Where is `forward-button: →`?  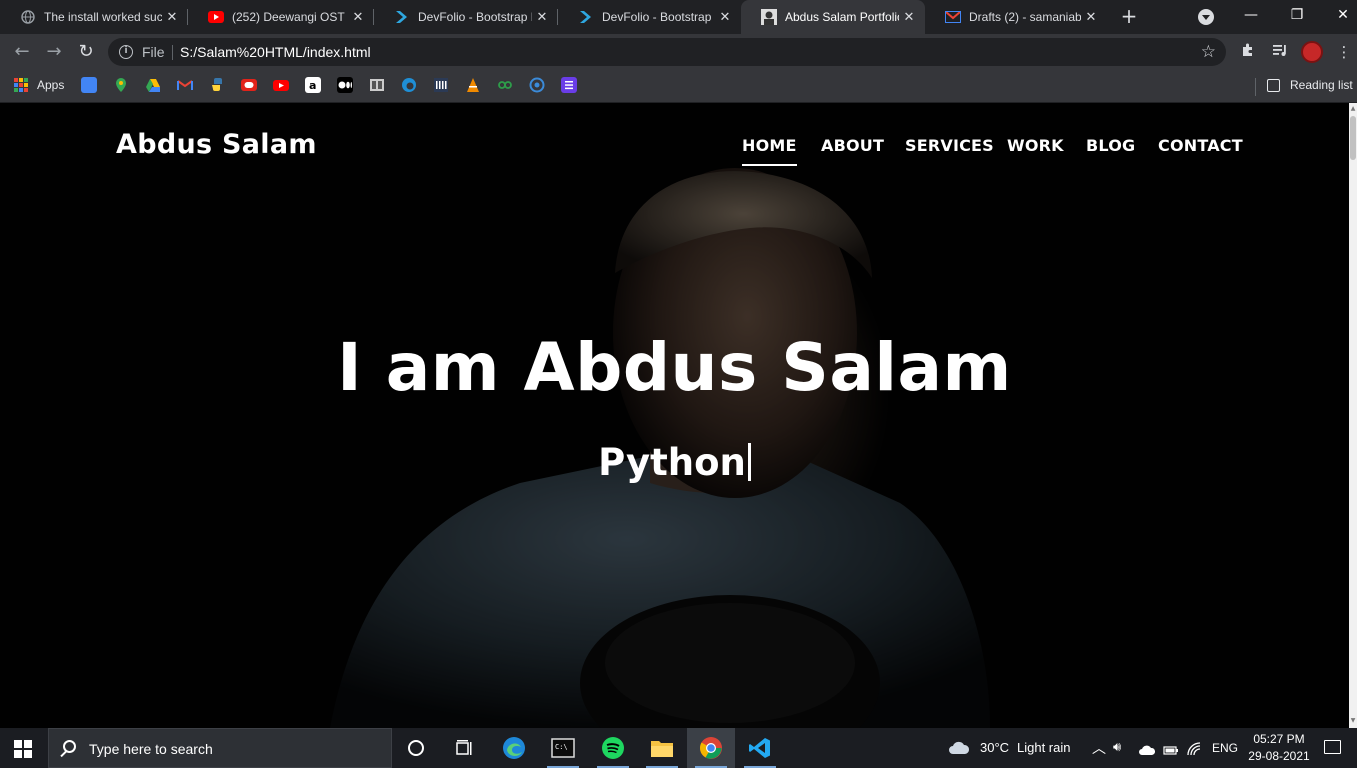
forward-button: → is located at coordinates (54, 52).